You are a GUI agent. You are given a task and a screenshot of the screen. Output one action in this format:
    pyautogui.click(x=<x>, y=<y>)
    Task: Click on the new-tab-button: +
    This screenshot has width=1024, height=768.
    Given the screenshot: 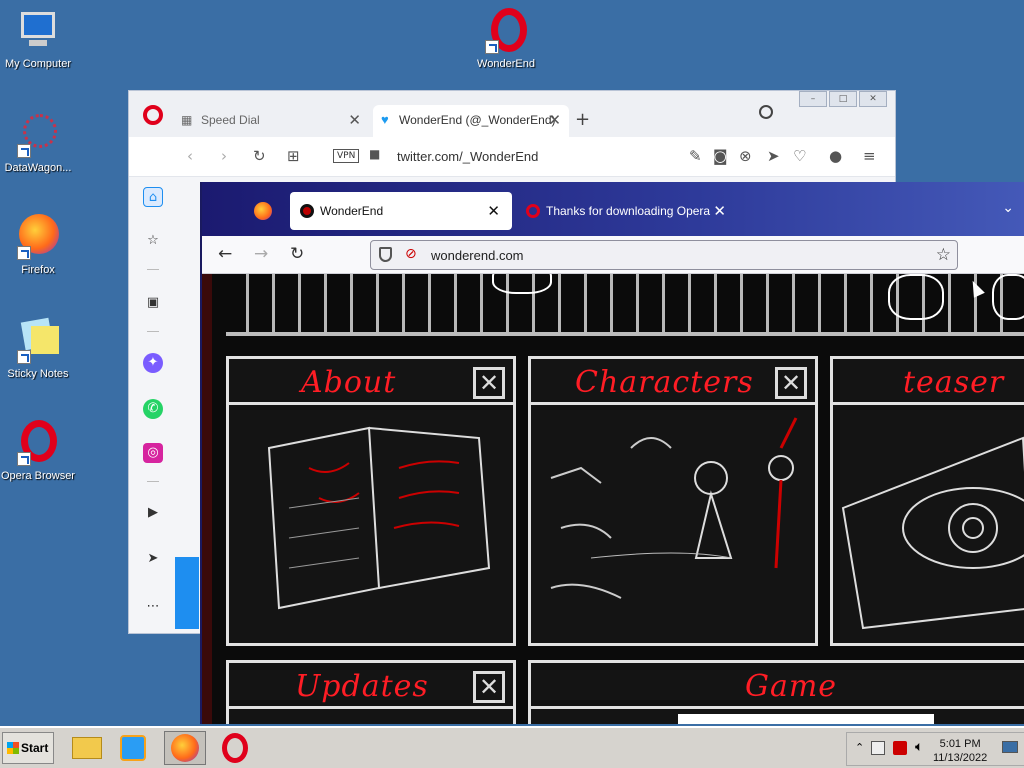 What is the action you would take?
    pyautogui.click(x=582, y=119)
    